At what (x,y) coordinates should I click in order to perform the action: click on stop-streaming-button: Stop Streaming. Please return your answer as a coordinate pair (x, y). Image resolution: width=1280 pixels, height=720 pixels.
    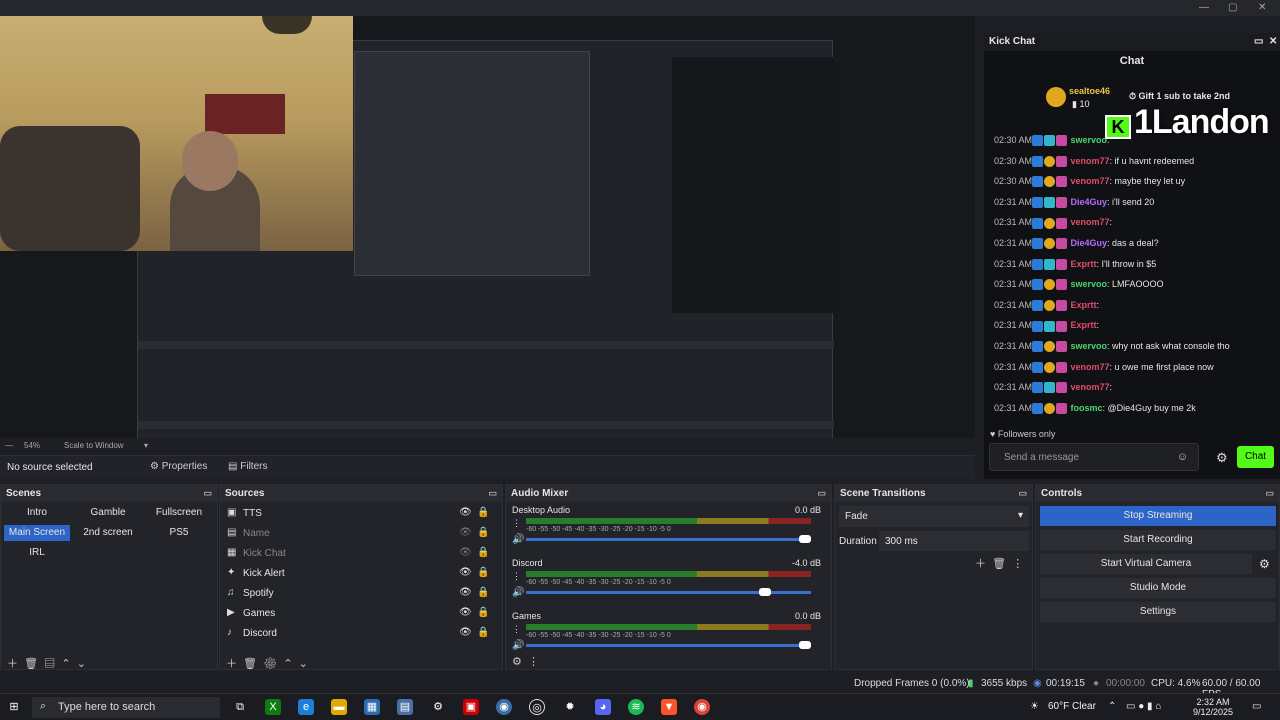
    Looking at the image, I should click on (1158, 516).